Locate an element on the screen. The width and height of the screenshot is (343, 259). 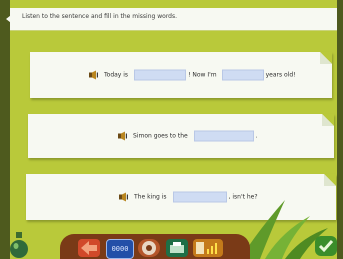
print-button is located at coordinates (177, 248).